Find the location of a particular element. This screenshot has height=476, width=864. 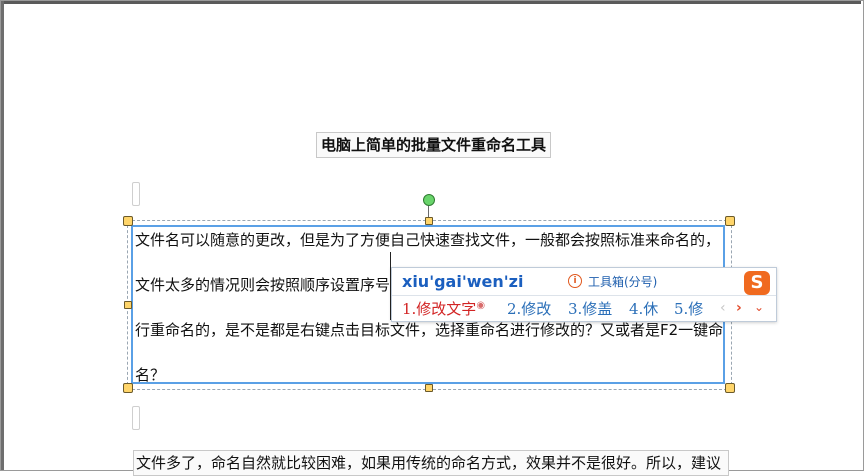

chevron-left-icon: ‹ is located at coordinates (723, 308).